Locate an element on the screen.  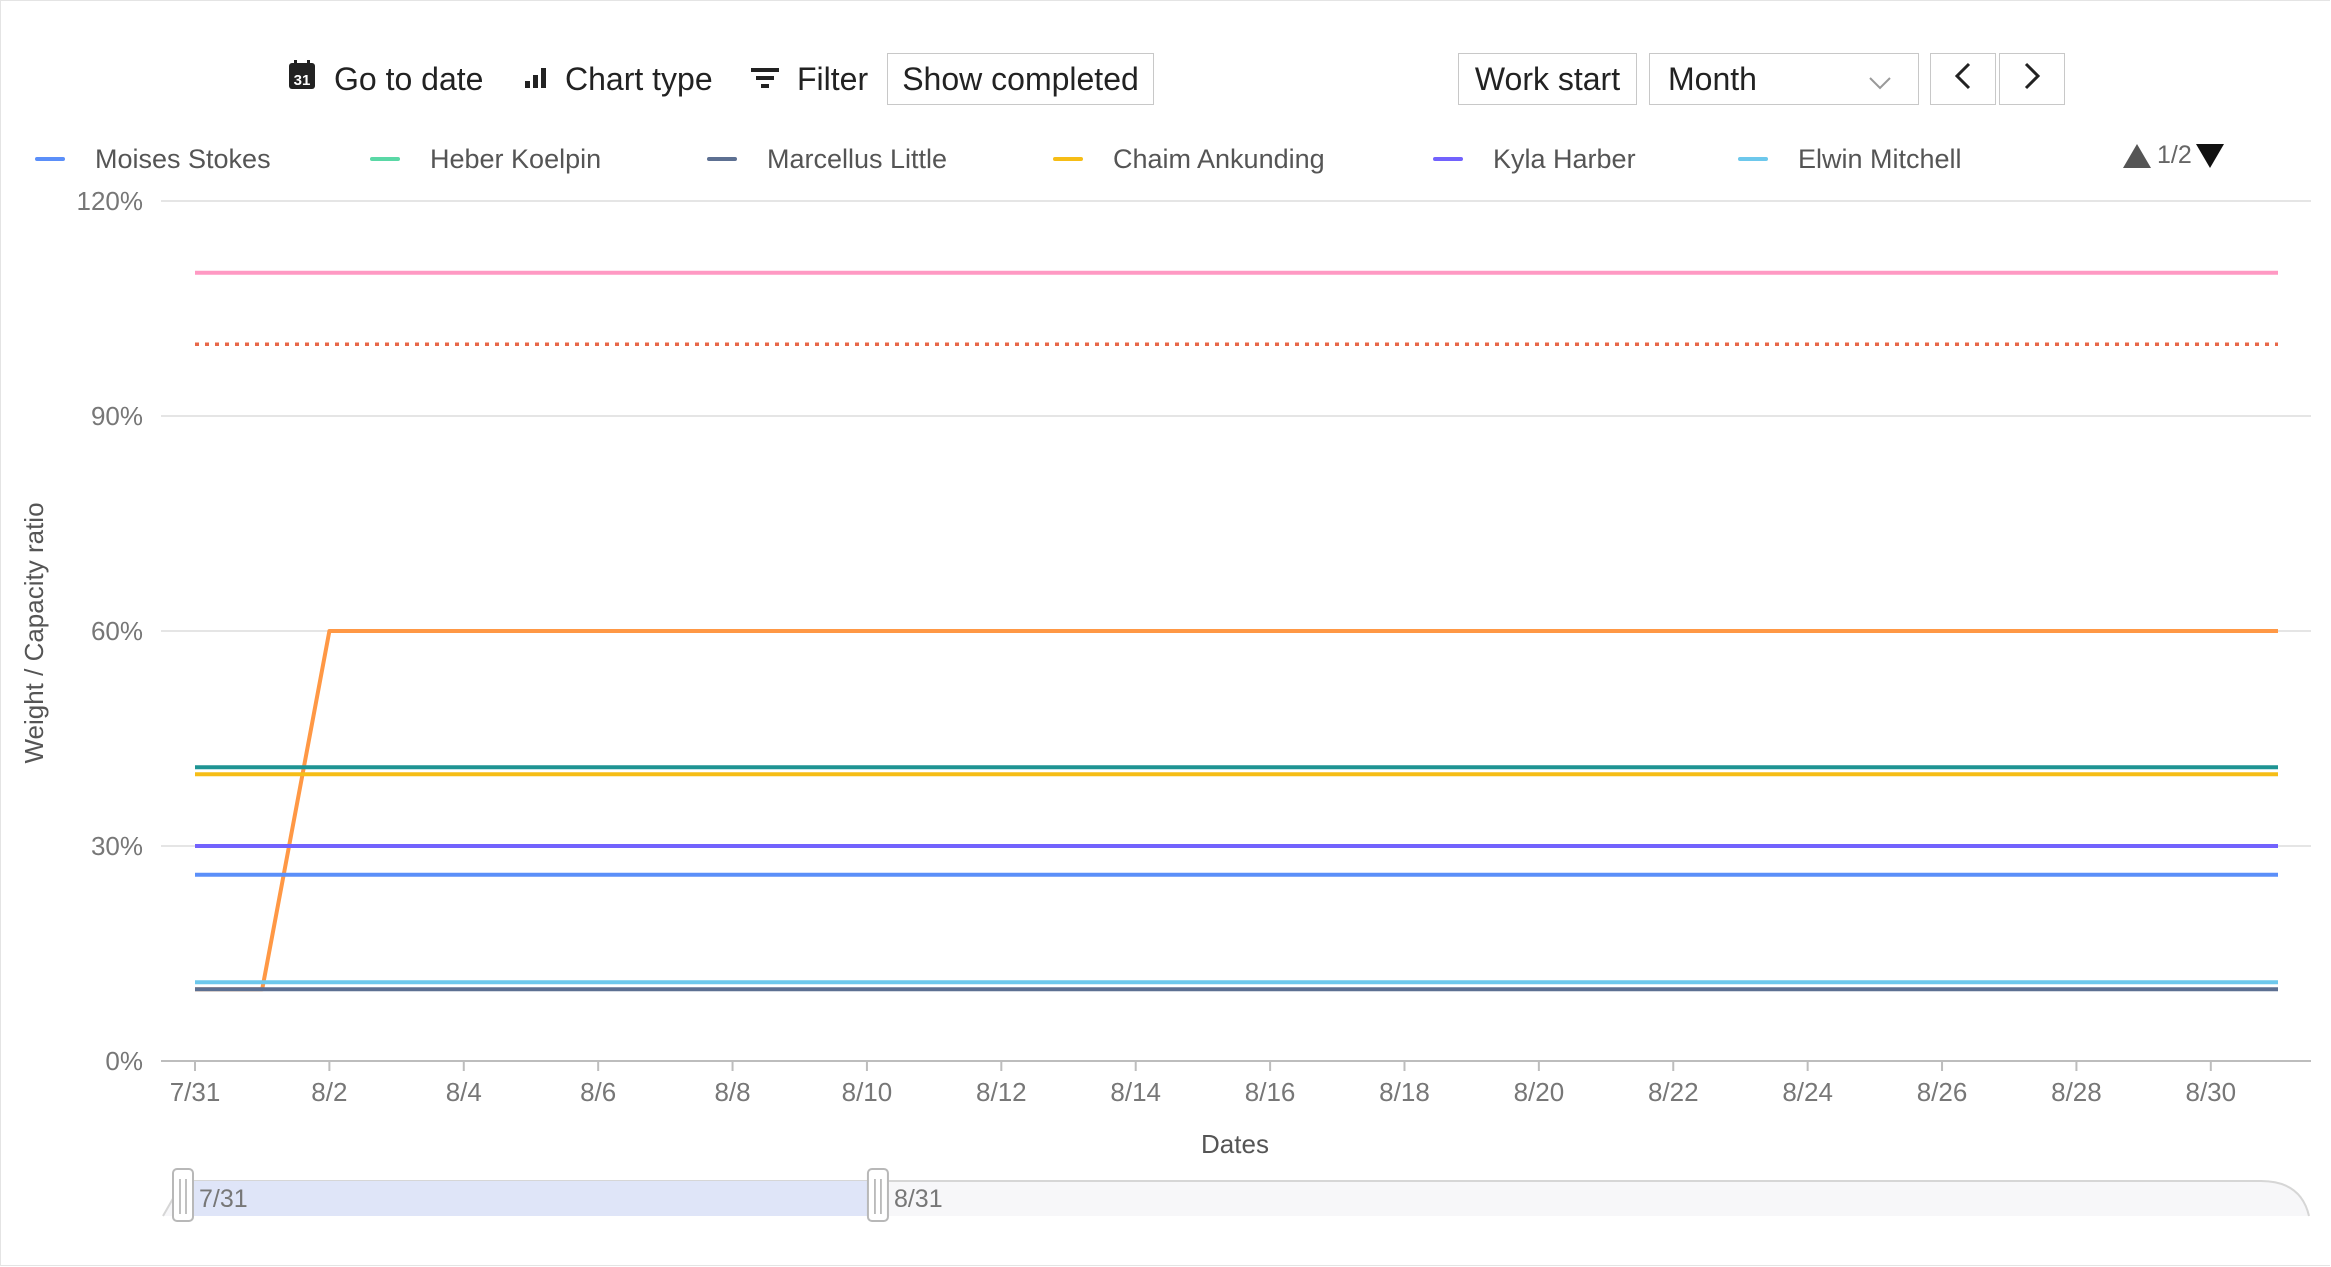
slider-selection is located at coordinates (530, 1198).